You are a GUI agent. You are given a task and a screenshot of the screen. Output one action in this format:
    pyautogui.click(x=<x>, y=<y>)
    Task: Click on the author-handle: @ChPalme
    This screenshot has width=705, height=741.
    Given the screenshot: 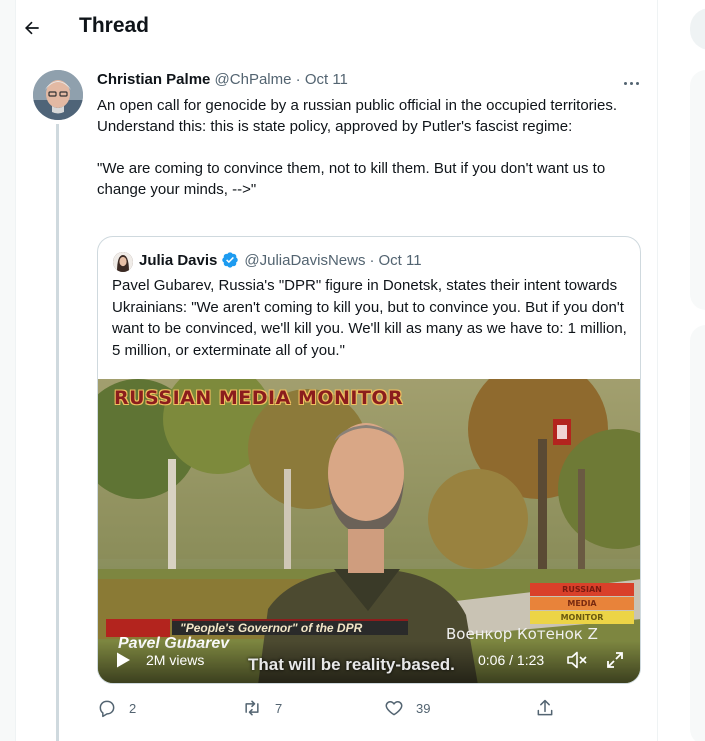 What is the action you would take?
    pyautogui.click(x=253, y=79)
    